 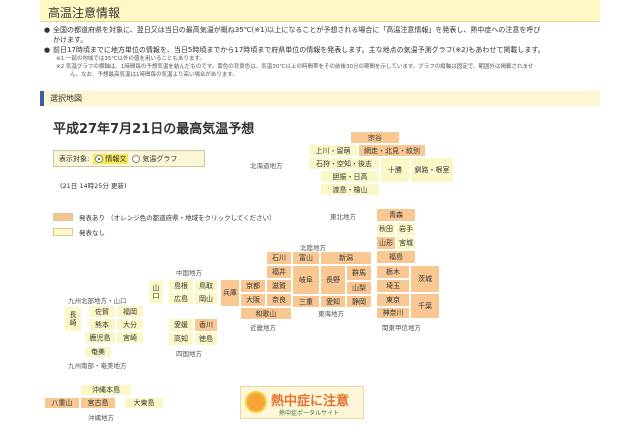 What do you see at coordinates (206, 339) in the screenshot?
I see `pref-tokushima: 徳島` at bounding box center [206, 339].